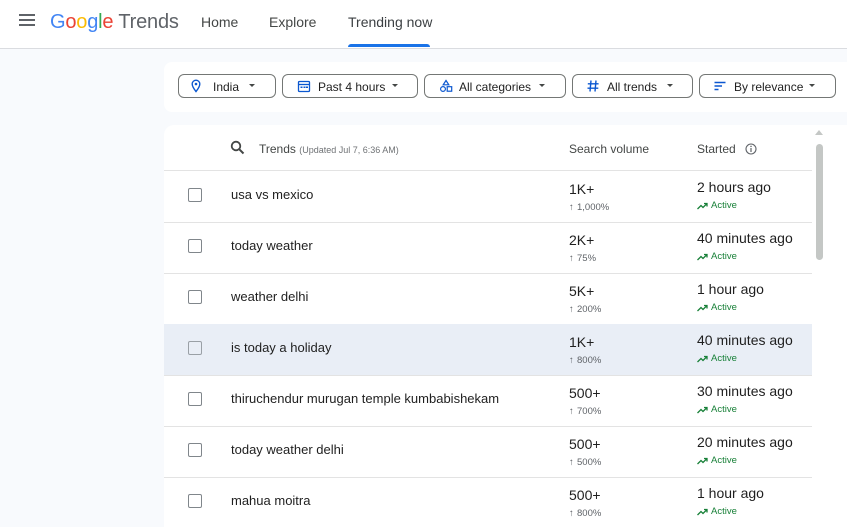 The image size is (847, 527). Describe the element at coordinates (745, 391) in the screenshot. I see `started-time: 30 minutes ago` at that location.